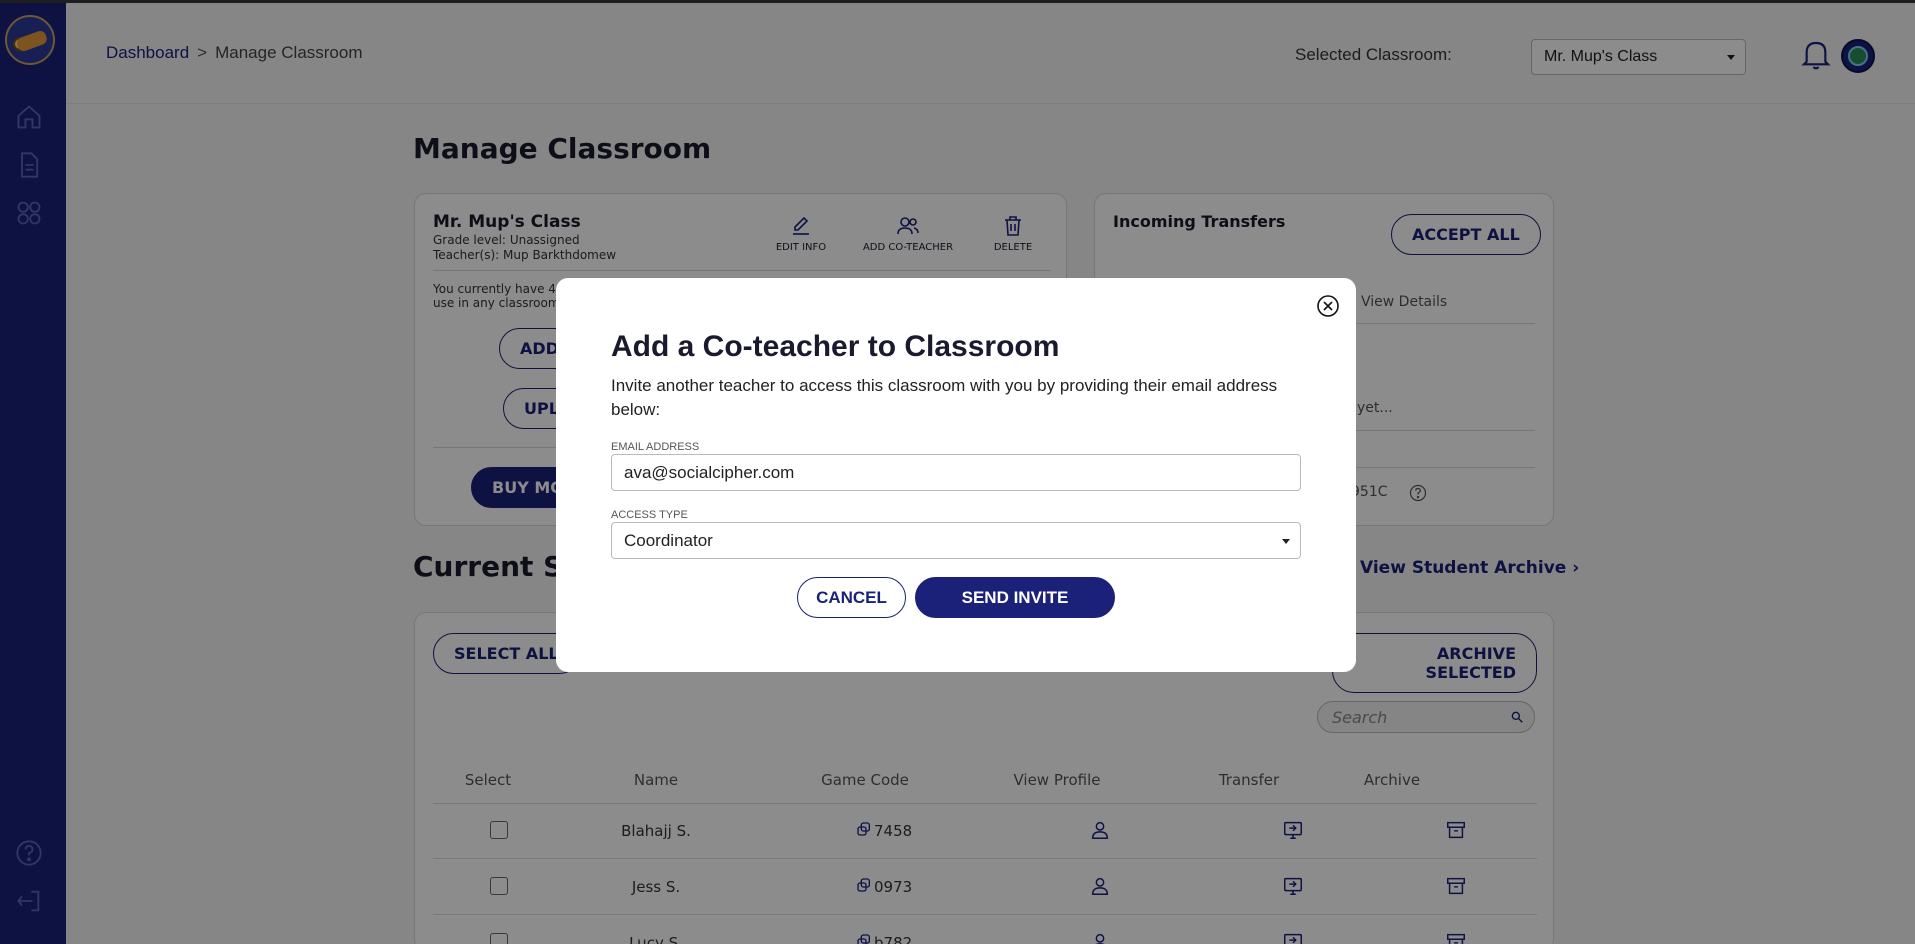 The width and height of the screenshot is (1915, 944). I want to click on chevron-down-icon, so click(1286, 541).